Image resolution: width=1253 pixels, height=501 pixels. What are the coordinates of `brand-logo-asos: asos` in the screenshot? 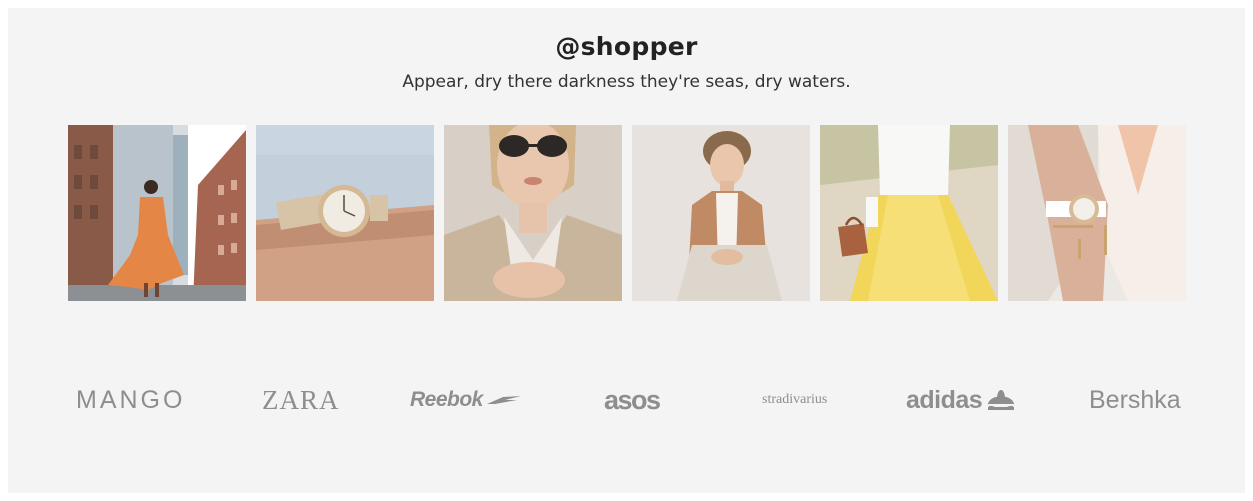 It's located at (632, 400).